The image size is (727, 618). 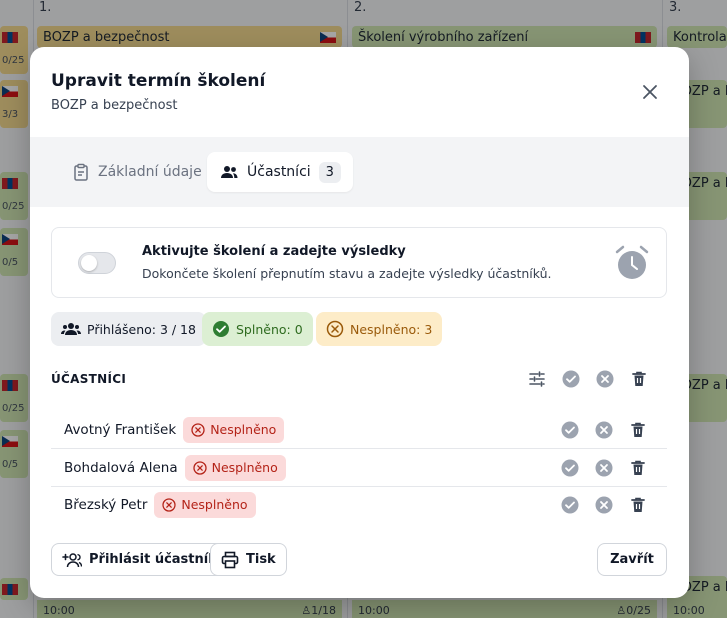 What do you see at coordinates (89, 379) in the screenshot?
I see `participants-section-title: ÚČASTNÍCI` at bounding box center [89, 379].